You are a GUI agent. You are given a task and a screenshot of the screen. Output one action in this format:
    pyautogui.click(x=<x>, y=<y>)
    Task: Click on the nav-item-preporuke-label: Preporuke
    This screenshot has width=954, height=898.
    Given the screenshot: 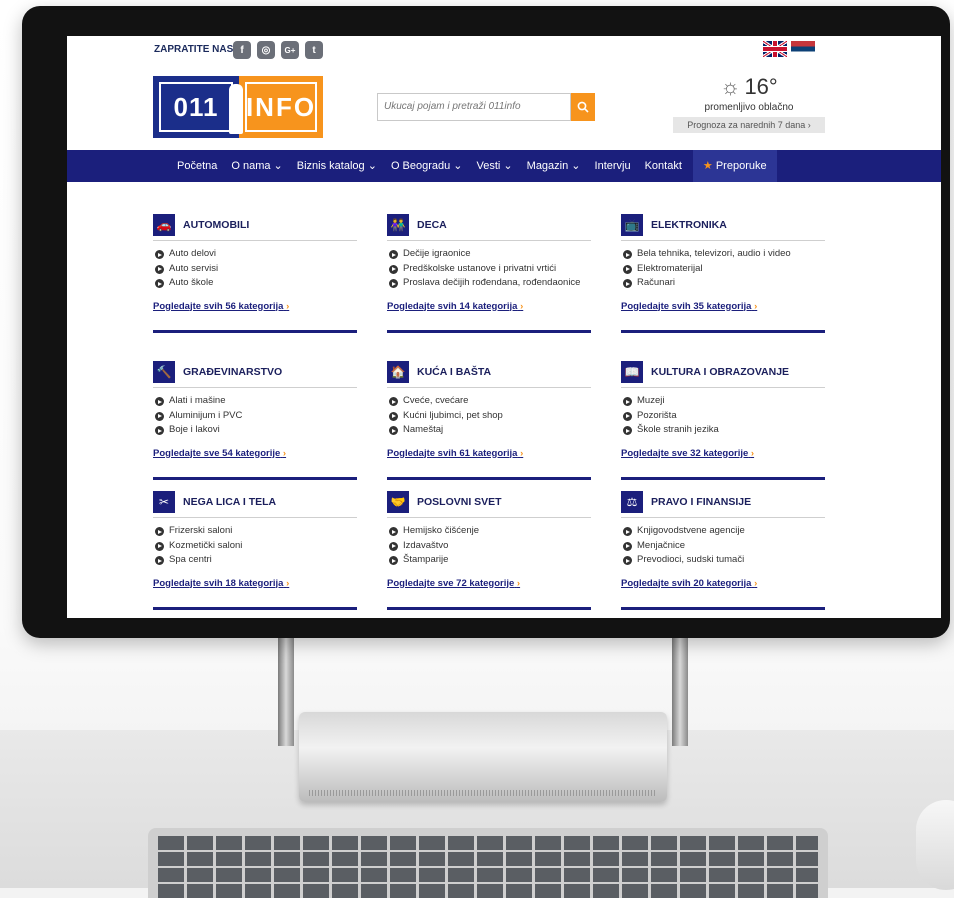 What is the action you would take?
    pyautogui.click(x=741, y=166)
    